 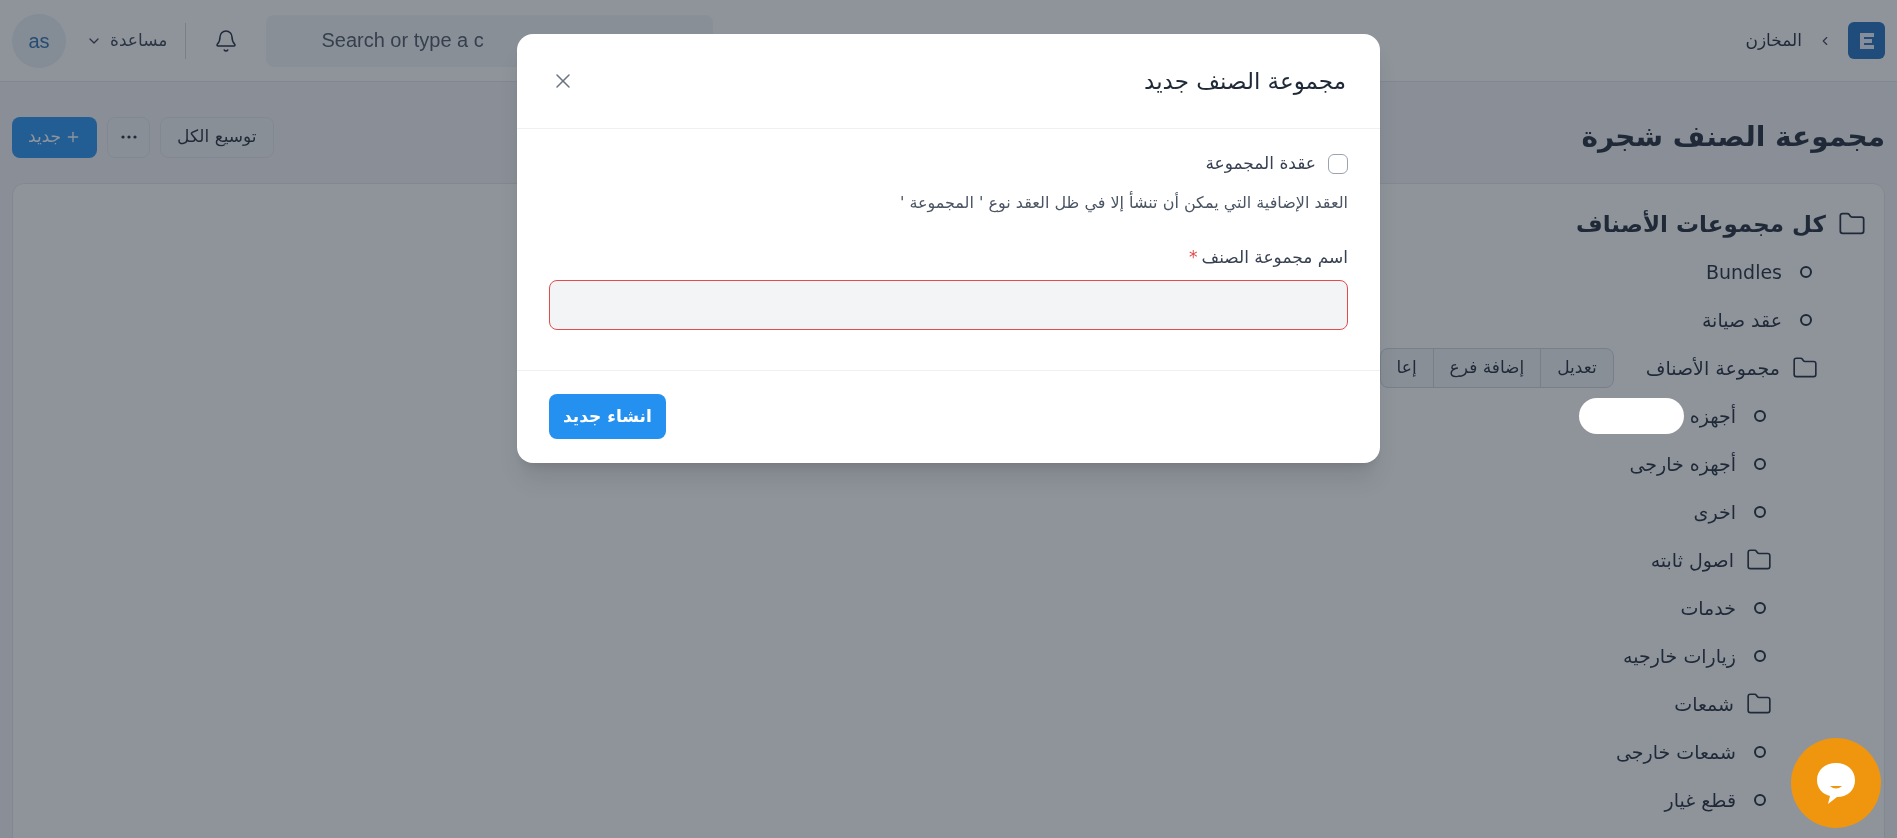 What do you see at coordinates (1714, 512) in the screenshot?
I see `tree-node-label: اخرى` at bounding box center [1714, 512].